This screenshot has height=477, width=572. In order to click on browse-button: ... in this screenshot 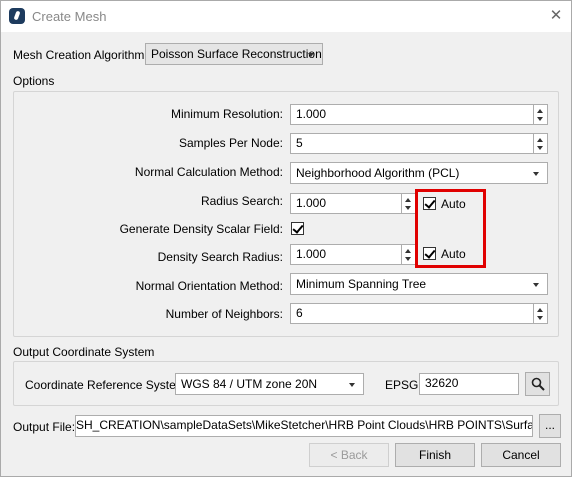, I will do `click(550, 426)`.